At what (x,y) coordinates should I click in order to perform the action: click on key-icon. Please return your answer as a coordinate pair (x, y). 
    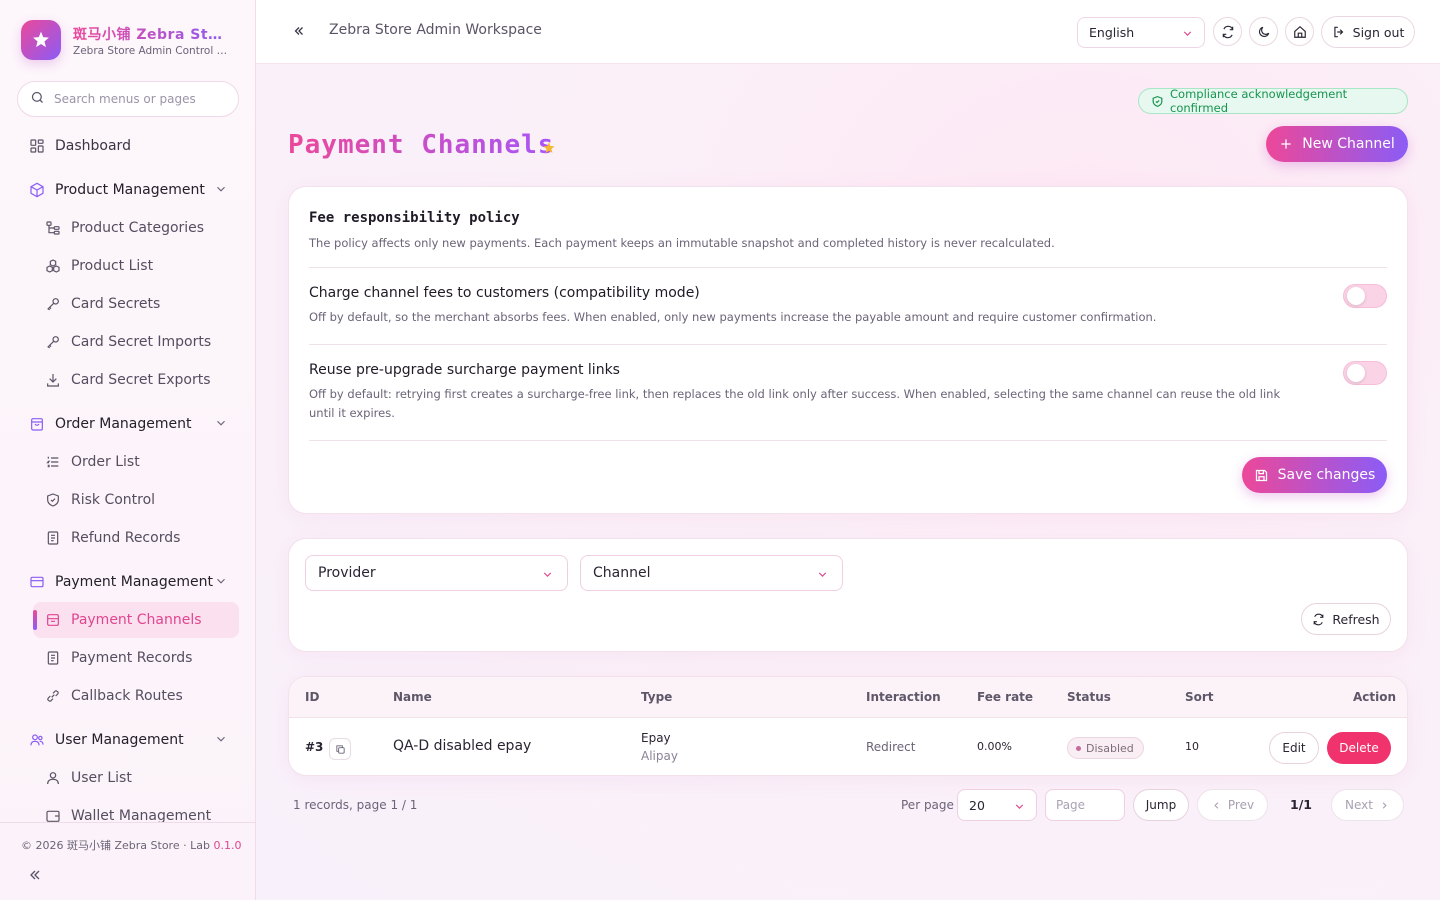
    Looking at the image, I should click on (53, 304).